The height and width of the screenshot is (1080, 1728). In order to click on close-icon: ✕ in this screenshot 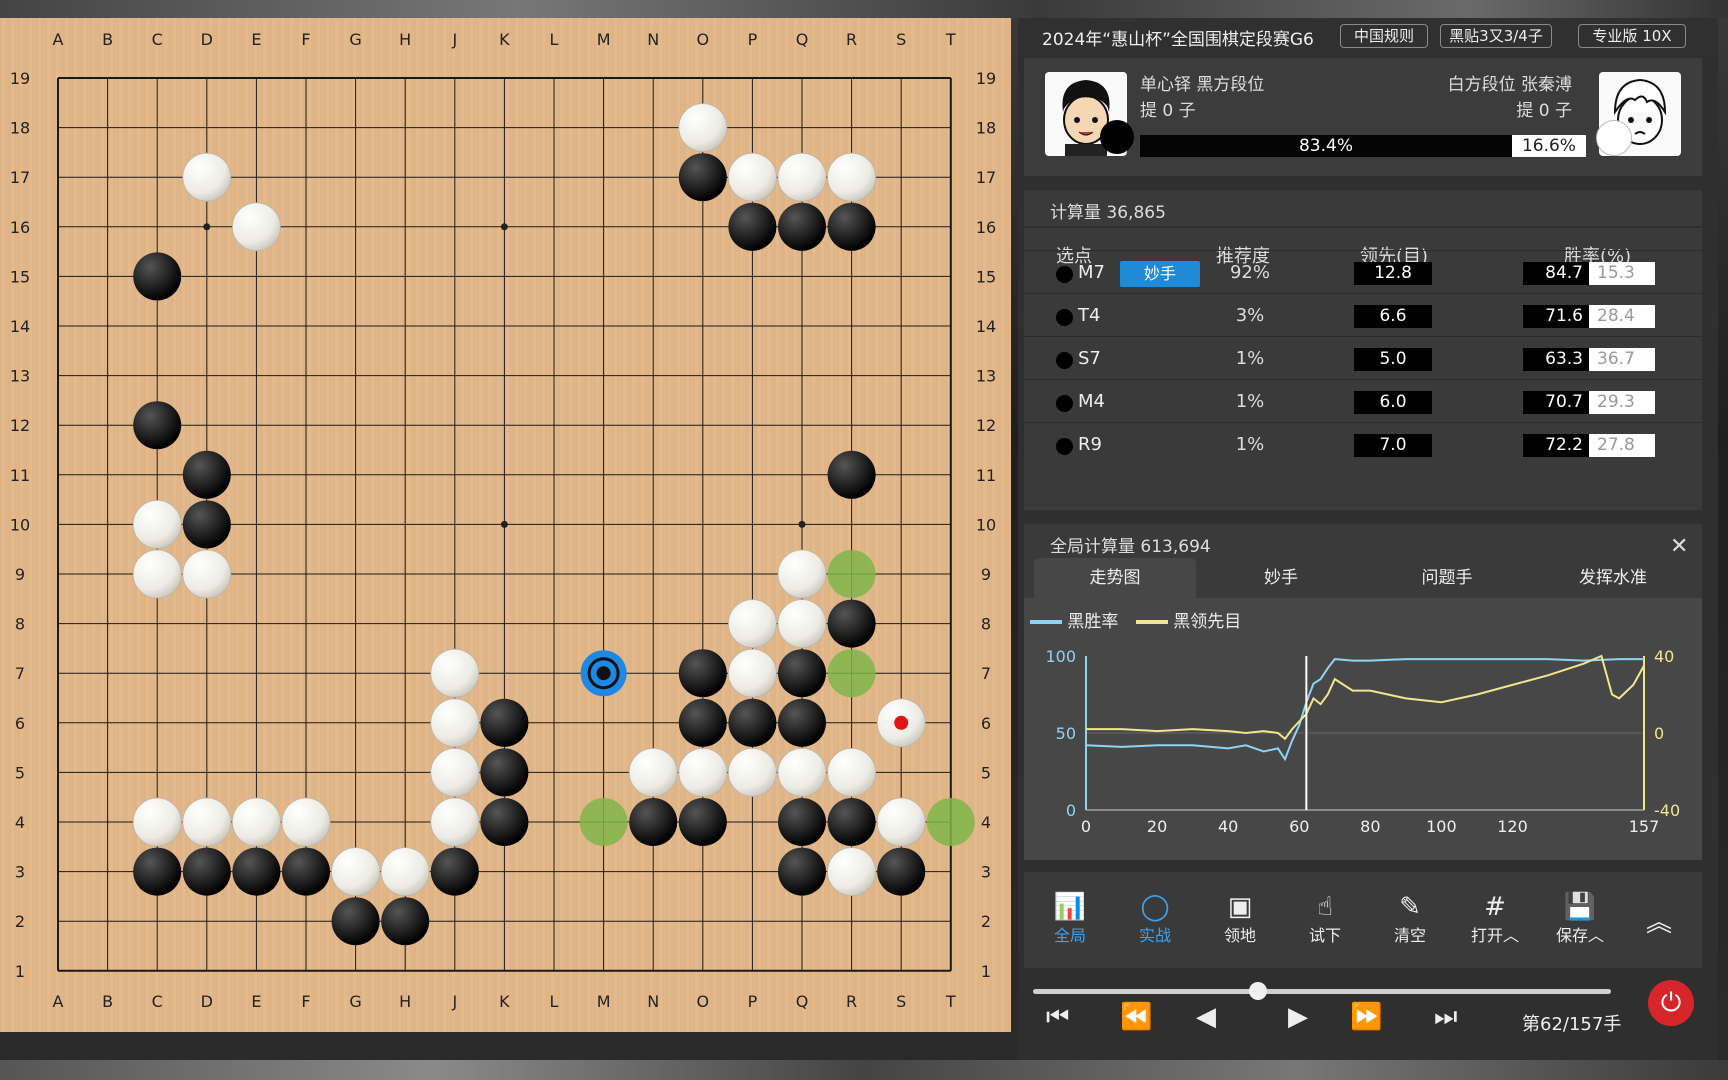, I will do `click(1679, 546)`.